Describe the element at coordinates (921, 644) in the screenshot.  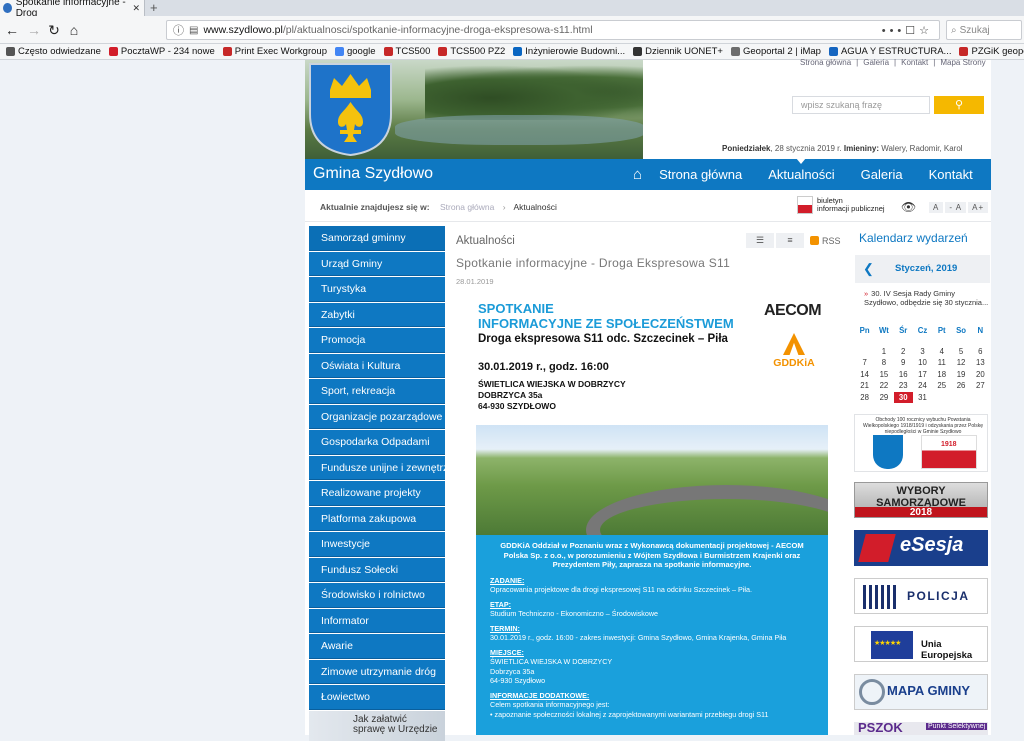
I see `banner-eu: Unia Europejska` at that location.